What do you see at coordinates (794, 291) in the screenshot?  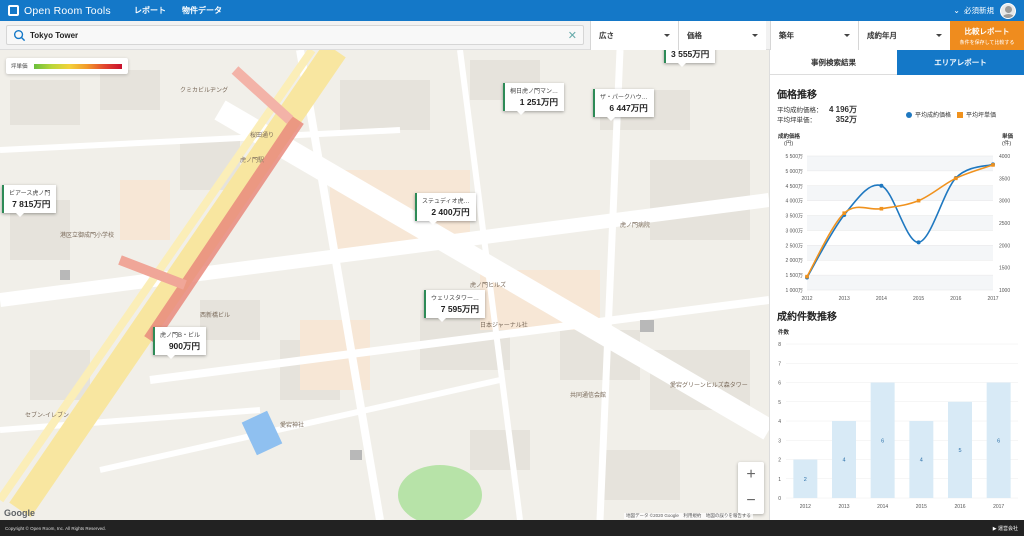 I see `y-tick-label-left: 1 000万` at bounding box center [794, 291].